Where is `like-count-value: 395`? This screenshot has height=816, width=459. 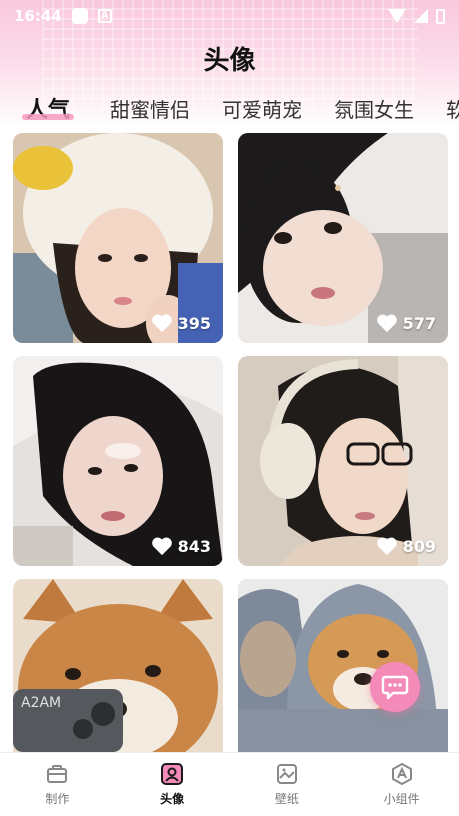 like-count-value: 395 is located at coordinates (194, 323).